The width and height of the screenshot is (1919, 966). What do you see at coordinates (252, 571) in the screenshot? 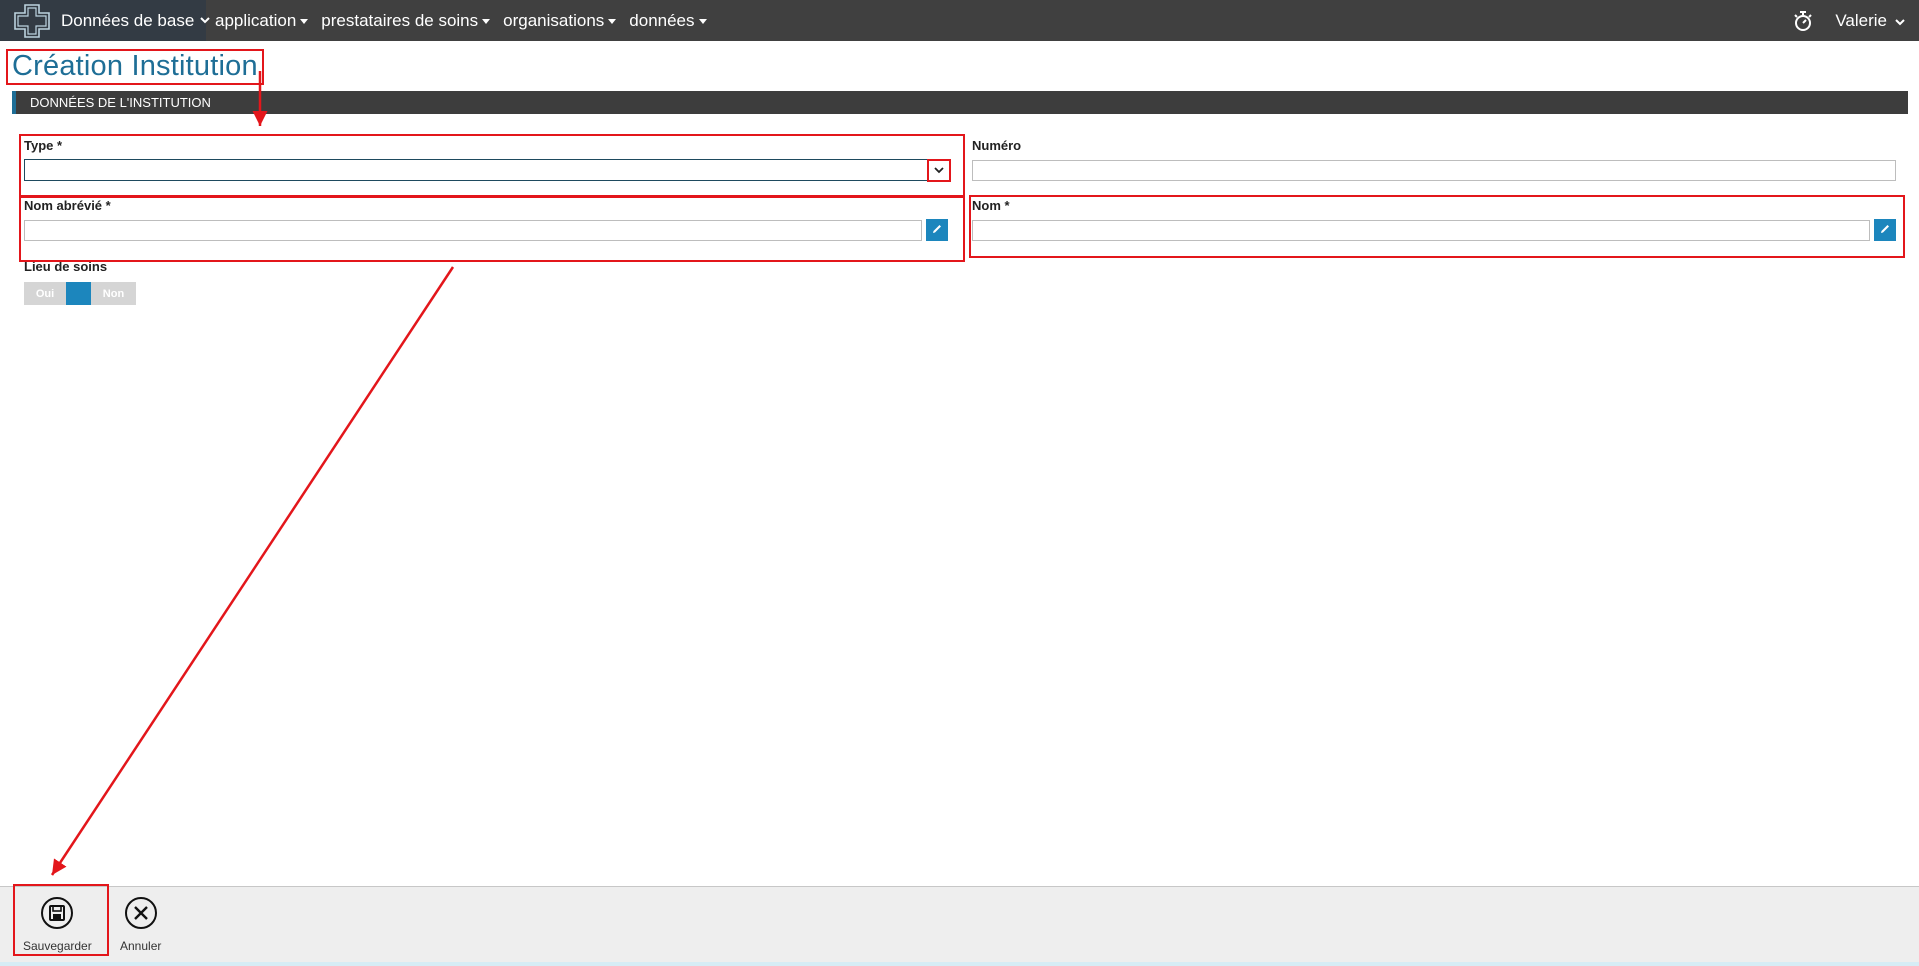
I see `annotation-arrow-to-save` at bounding box center [252, 571].